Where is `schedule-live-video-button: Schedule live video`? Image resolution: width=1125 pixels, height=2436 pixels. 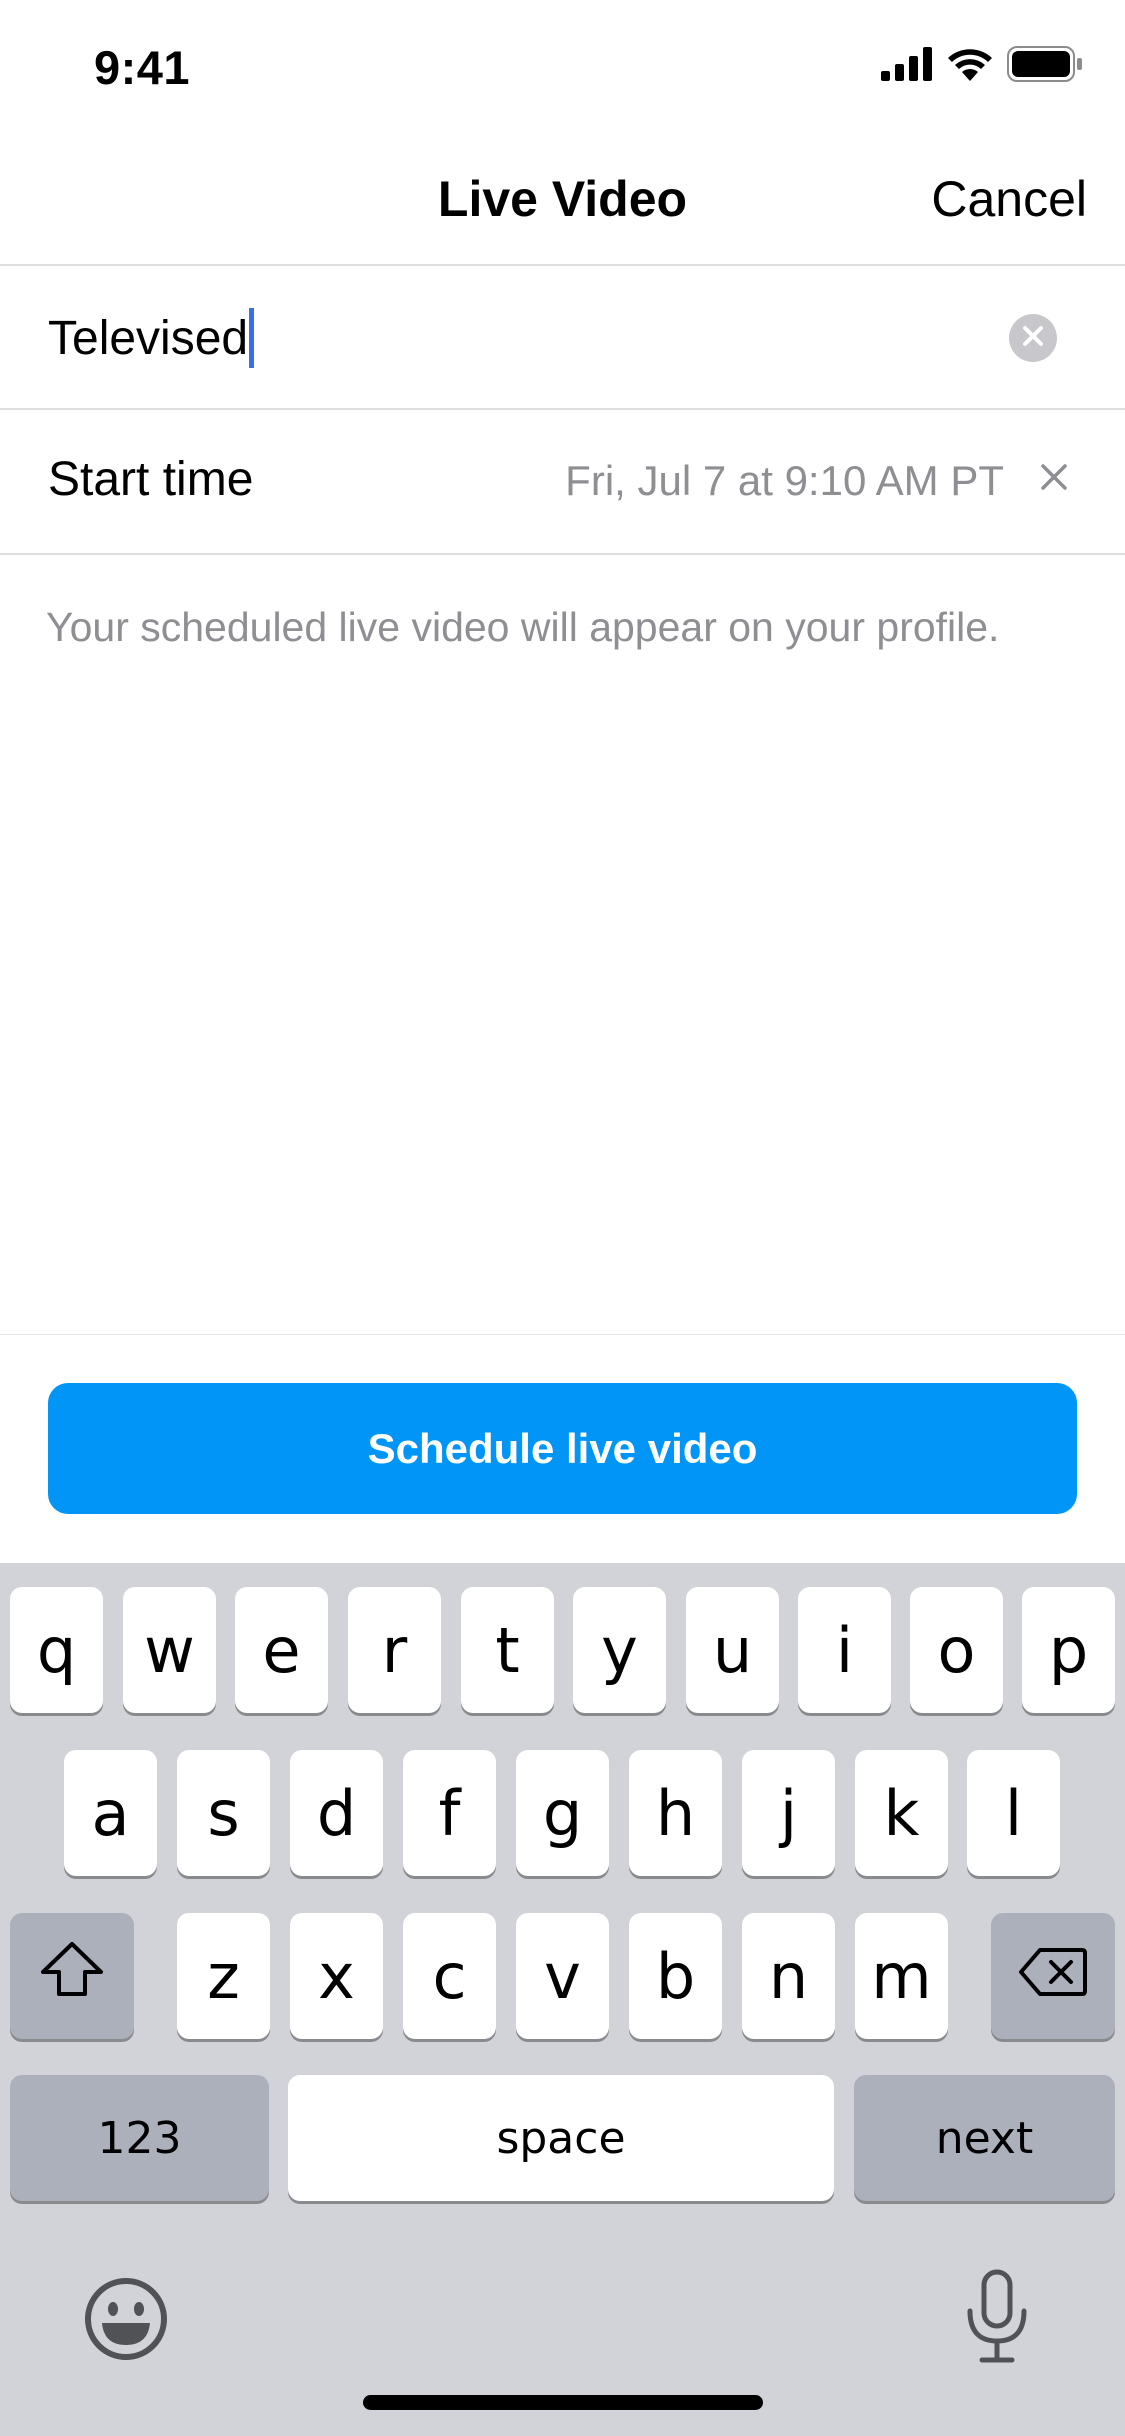
schedule-live-video-button: Schedule live video is located at coordinates (562, 1448).